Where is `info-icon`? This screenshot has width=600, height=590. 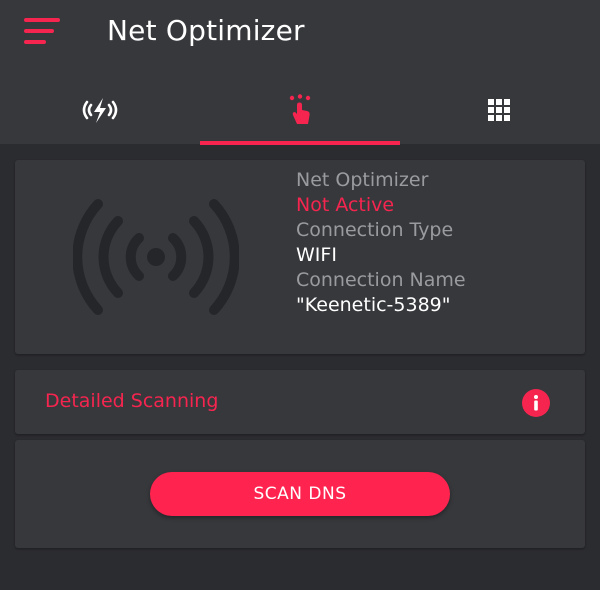
info-icon is located at coordinates (536, 403).